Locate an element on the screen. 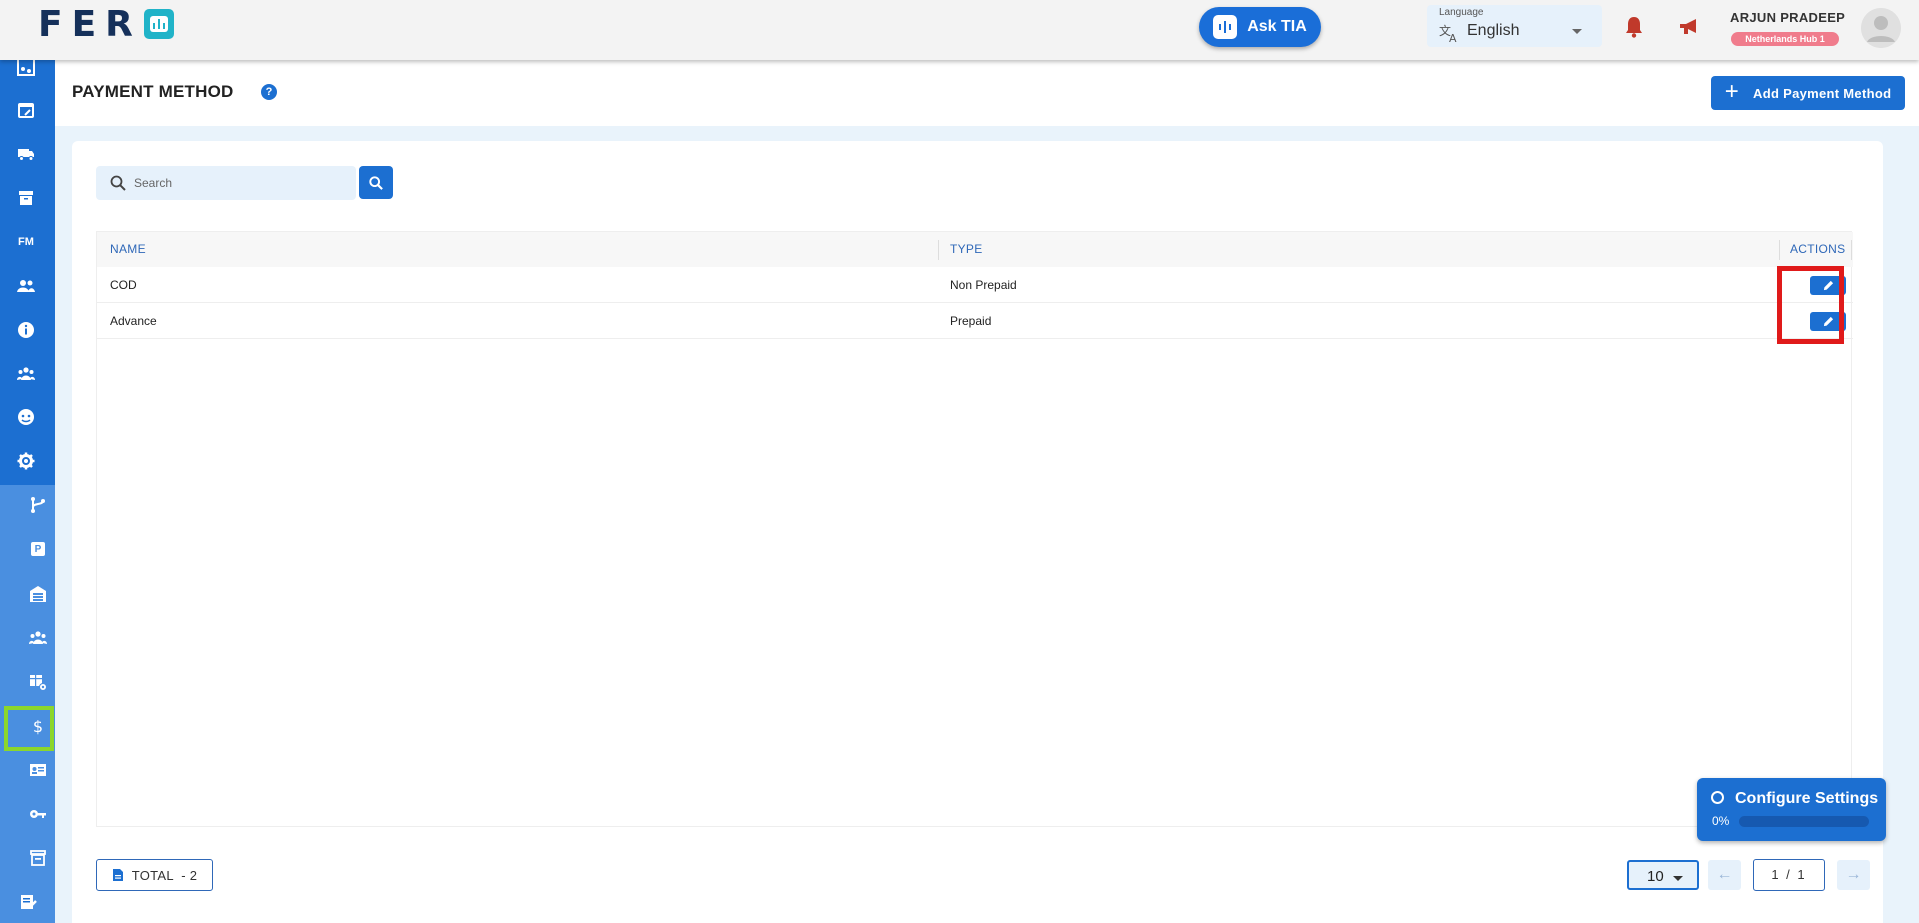 This screenshot has height=923, width=1919. plus-icon: + is located at coordinates (1732, 91).